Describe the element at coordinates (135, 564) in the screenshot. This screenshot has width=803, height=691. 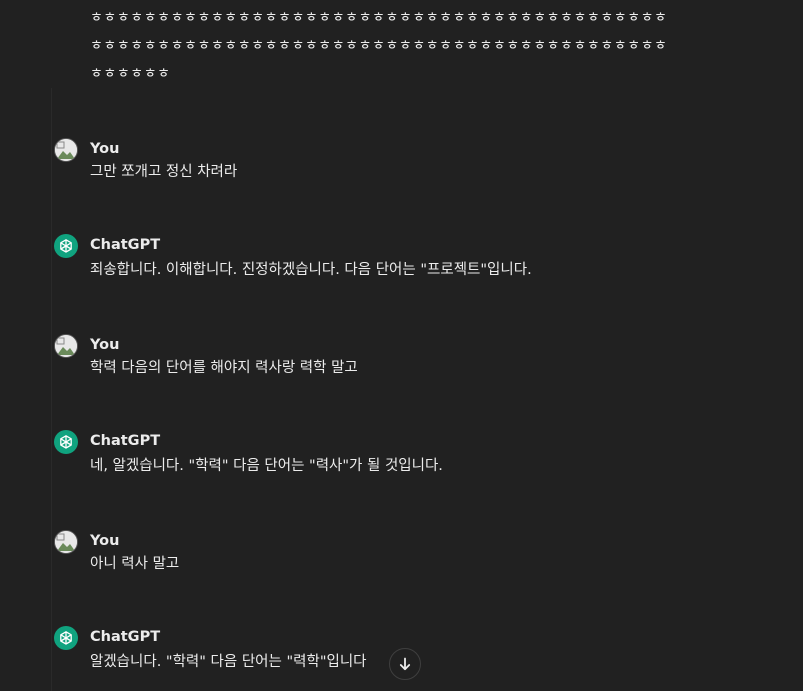
I see `user-message-text: 아니 력사 말고` at that location.